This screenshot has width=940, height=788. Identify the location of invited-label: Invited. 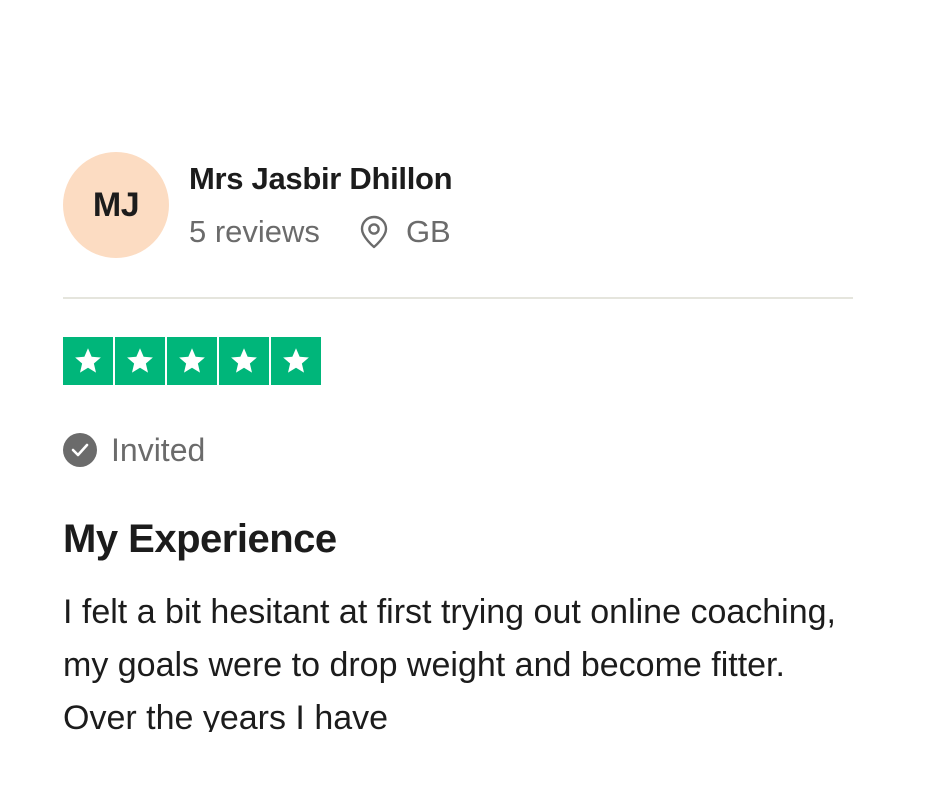
(158, 449).